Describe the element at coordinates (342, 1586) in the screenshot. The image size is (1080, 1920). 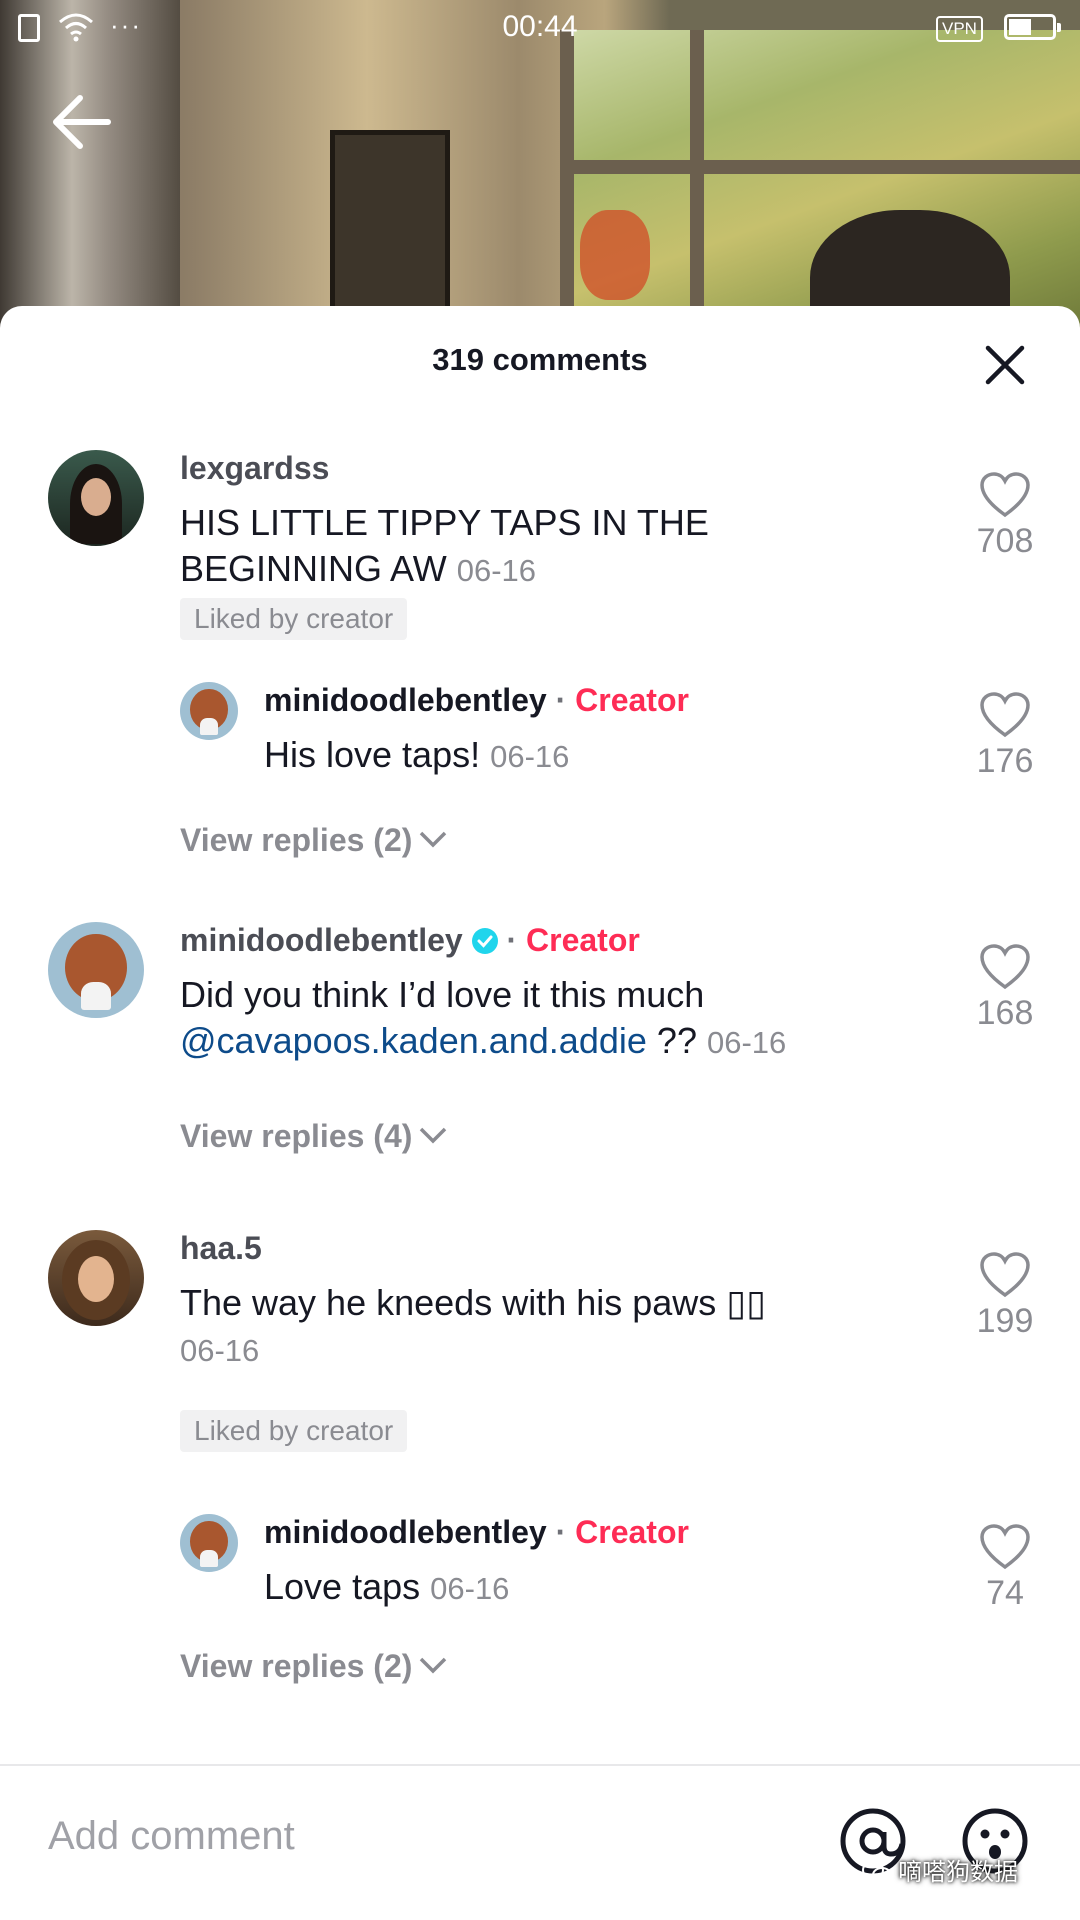
I see `comment-body: Love taps` at that location.